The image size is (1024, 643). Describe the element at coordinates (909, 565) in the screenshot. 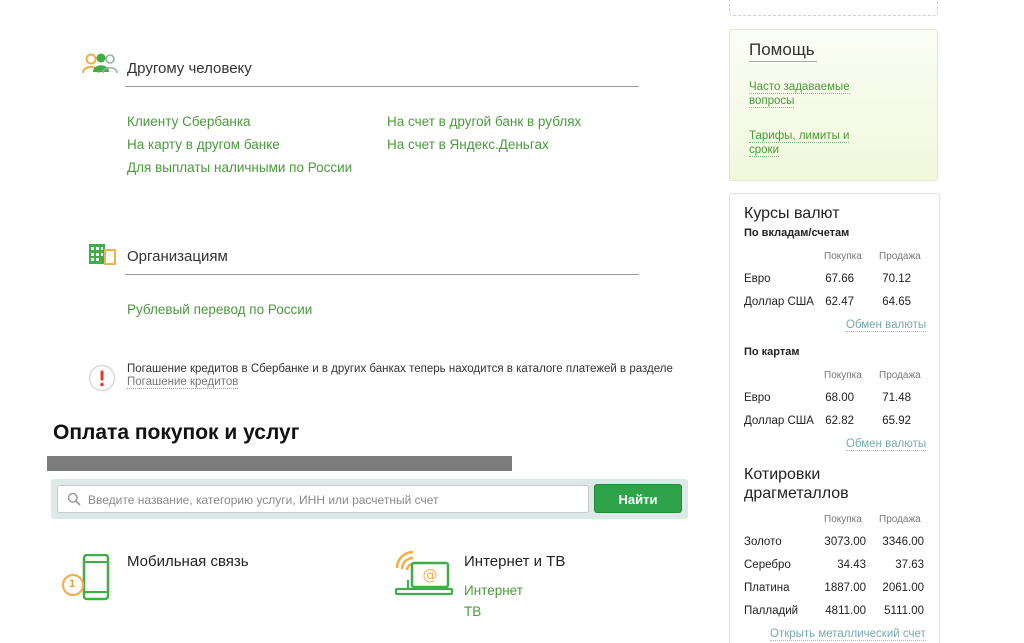

I see `metal-sell: 37.63` at that location.